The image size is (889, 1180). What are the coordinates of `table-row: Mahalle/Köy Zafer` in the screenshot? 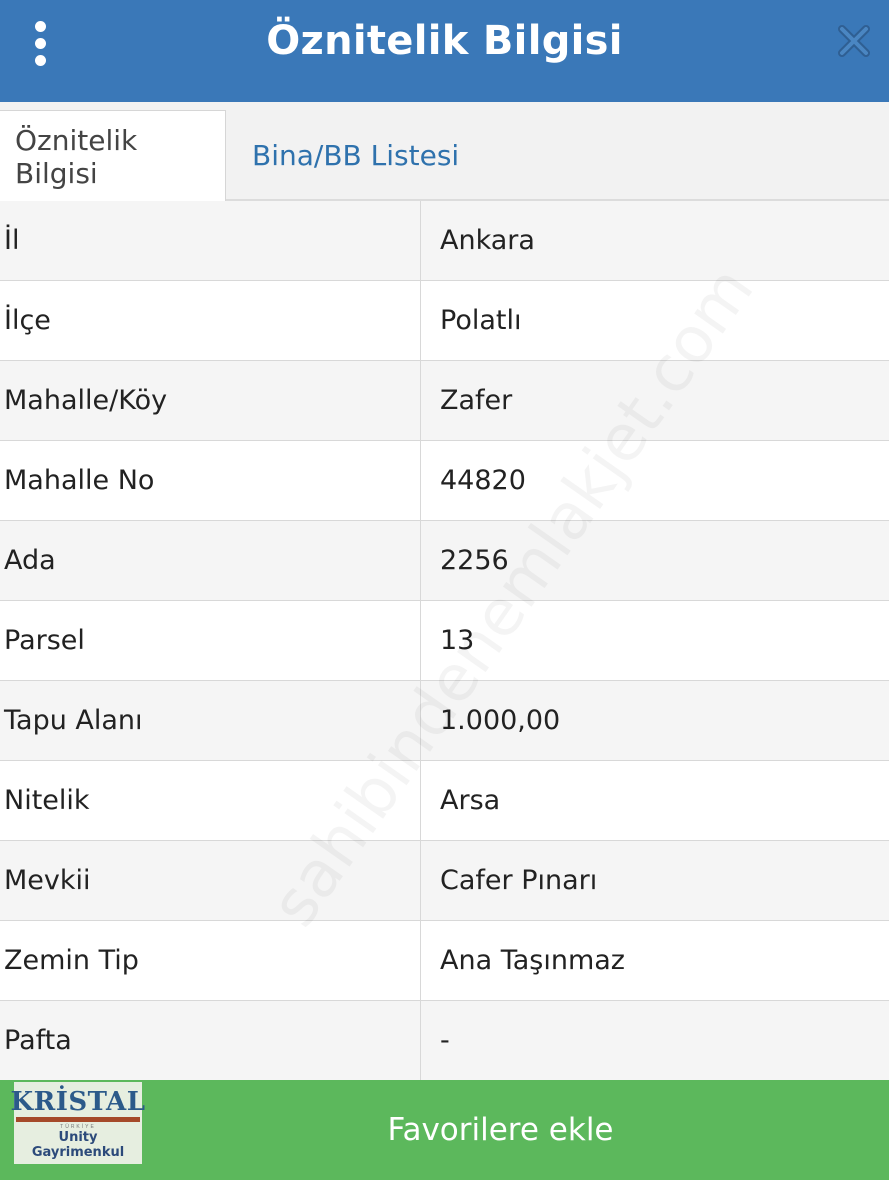 It's located at (444, 401).